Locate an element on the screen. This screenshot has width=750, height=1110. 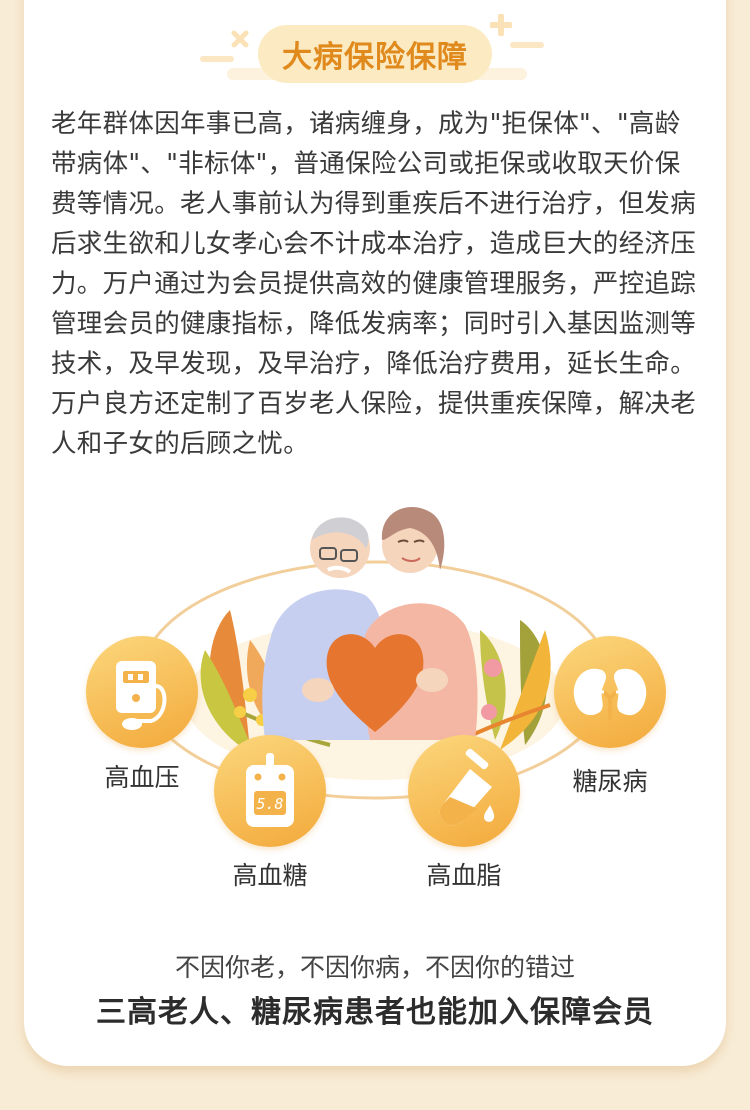
condition-label-hypertension: 高血压 is located at coordinates (142, 777).